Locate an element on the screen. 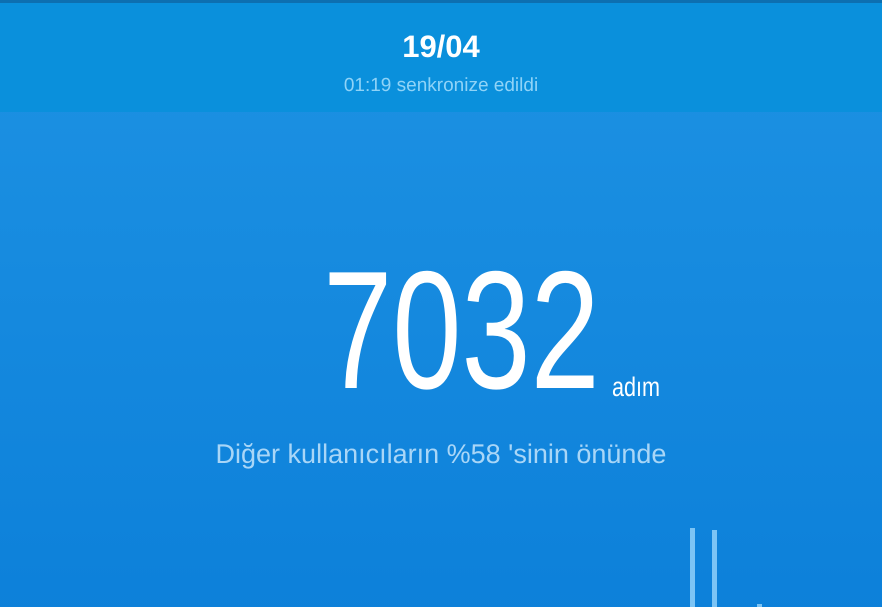 The width and height of the screenshot is (882, 607). ranking-text: Diğer kullanıcıların %58 'sinin önünde is located at coordinates (441, 454).